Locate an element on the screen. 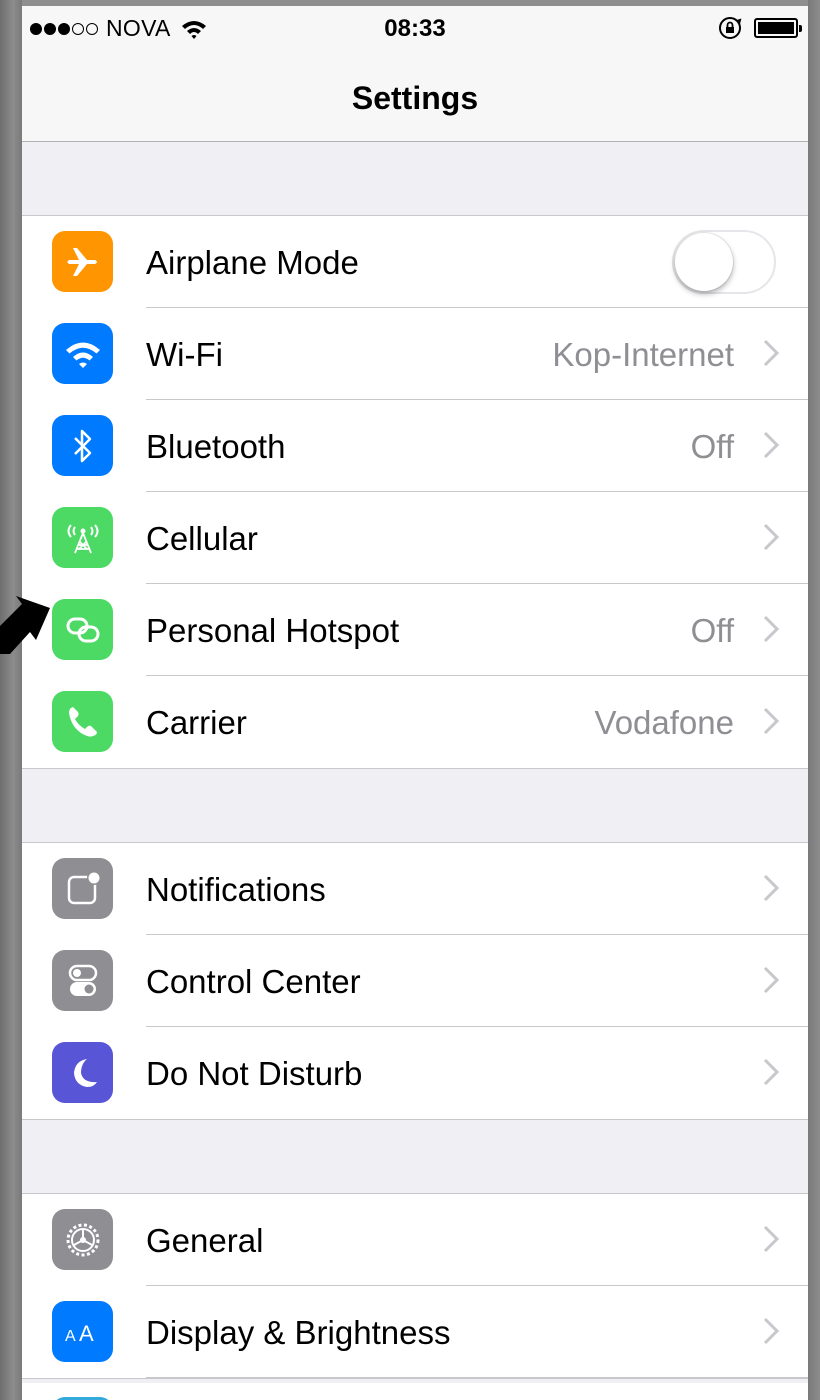  toggle-knob is located at coordinates (704, 262).